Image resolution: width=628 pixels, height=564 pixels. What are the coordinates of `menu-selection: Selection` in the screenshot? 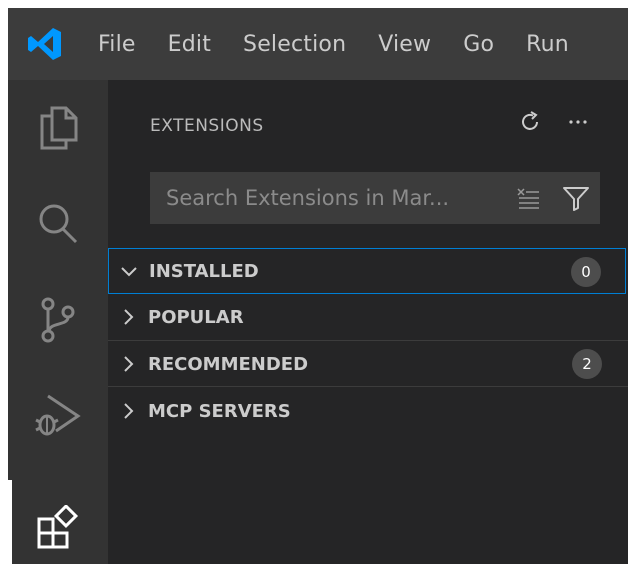 It's located at (294, 44).